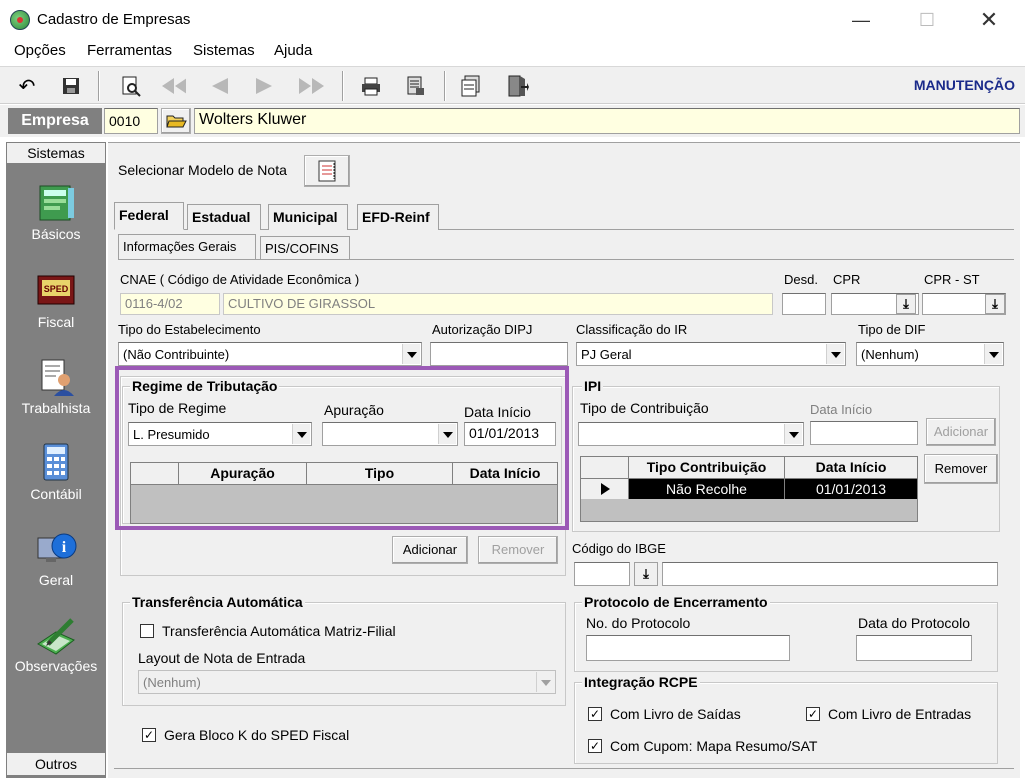  What do you see at coordinates (498, 304) in the screenshot?
I see `cnae-description-field: CULTIVO DE GIRASSOL` at bounding box center [498, 304].